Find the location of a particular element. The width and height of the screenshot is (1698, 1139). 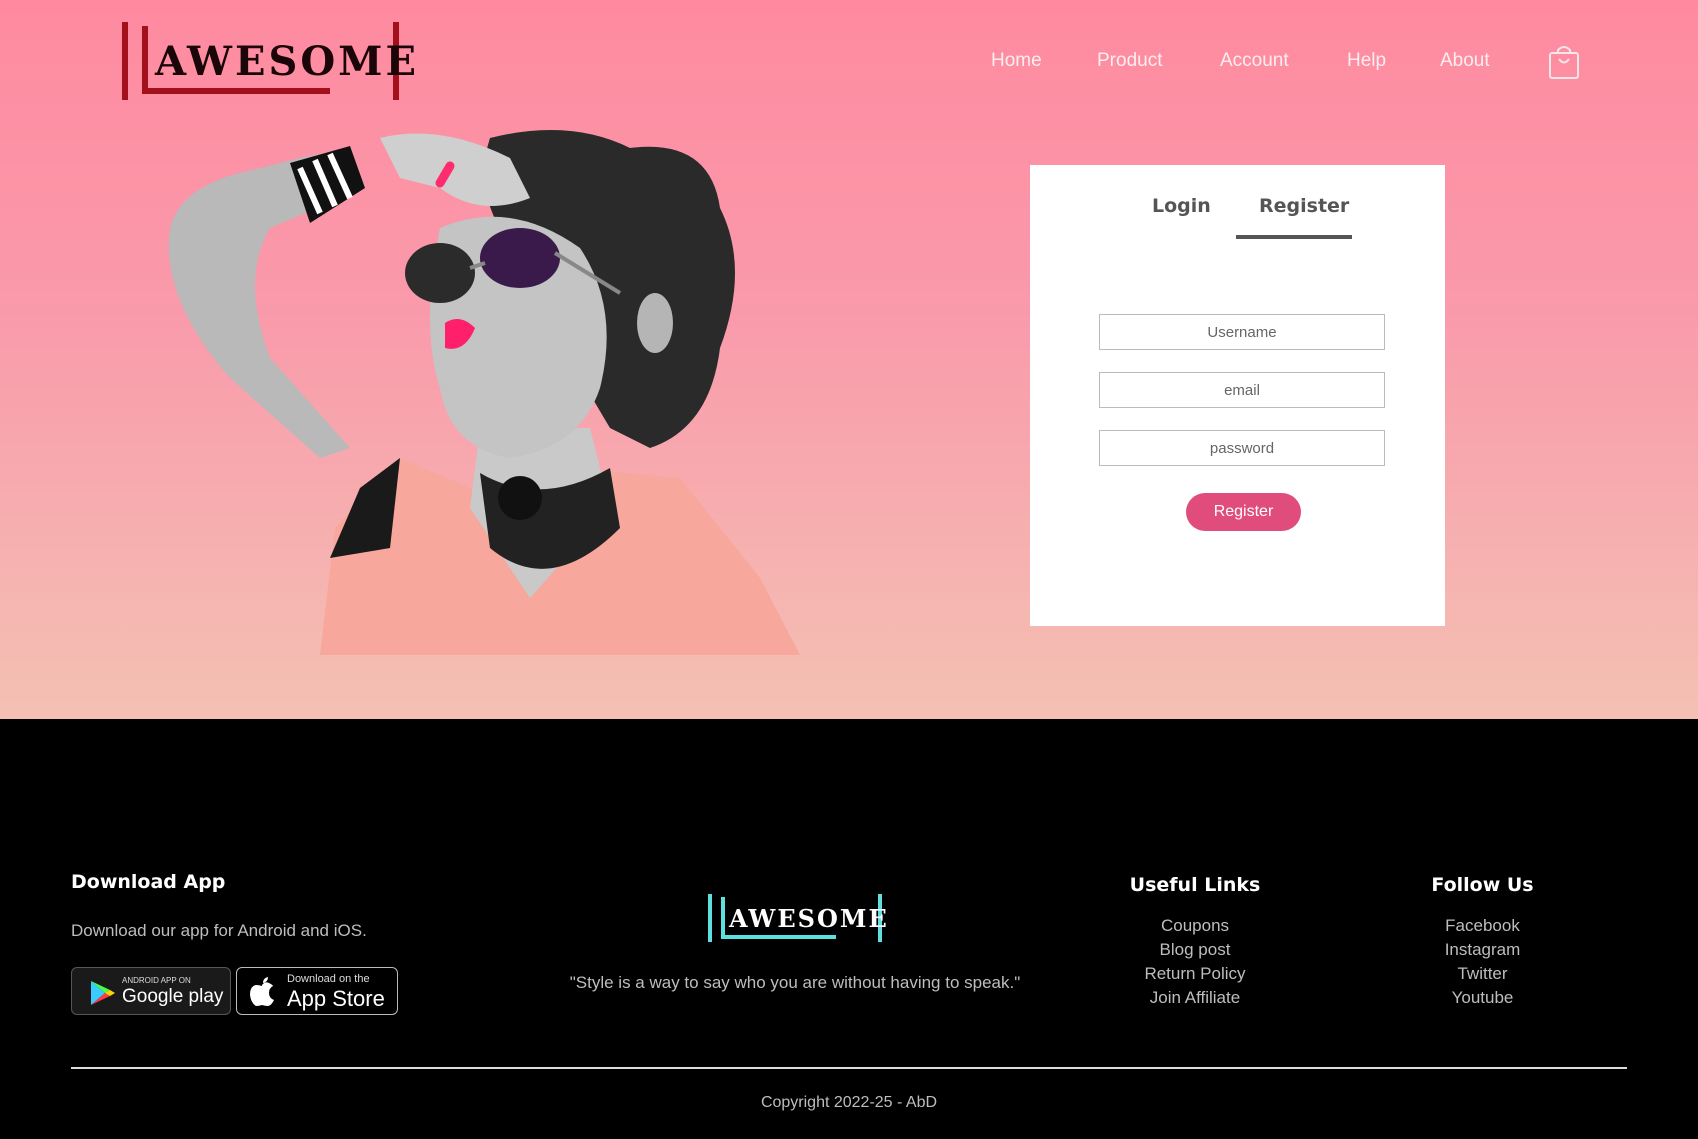

google-play-icon is located at coordinates (103, 993).